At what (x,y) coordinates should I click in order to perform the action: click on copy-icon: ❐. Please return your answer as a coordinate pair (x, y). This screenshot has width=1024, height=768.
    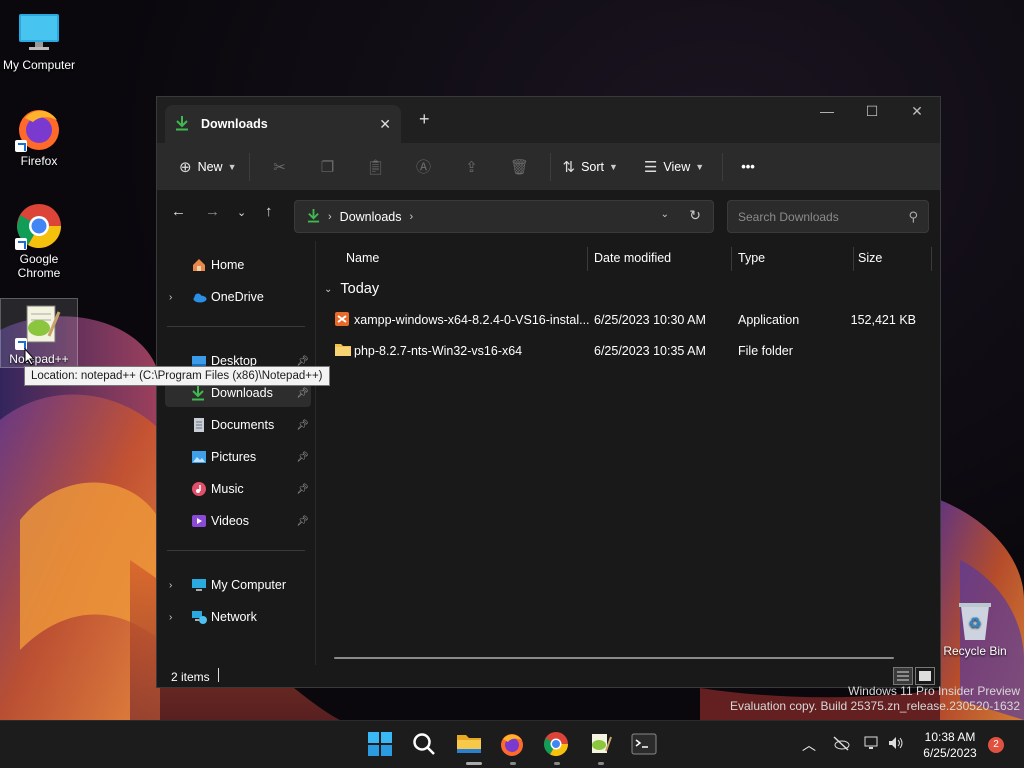
    Looking at the image, I should click on (328, 167).